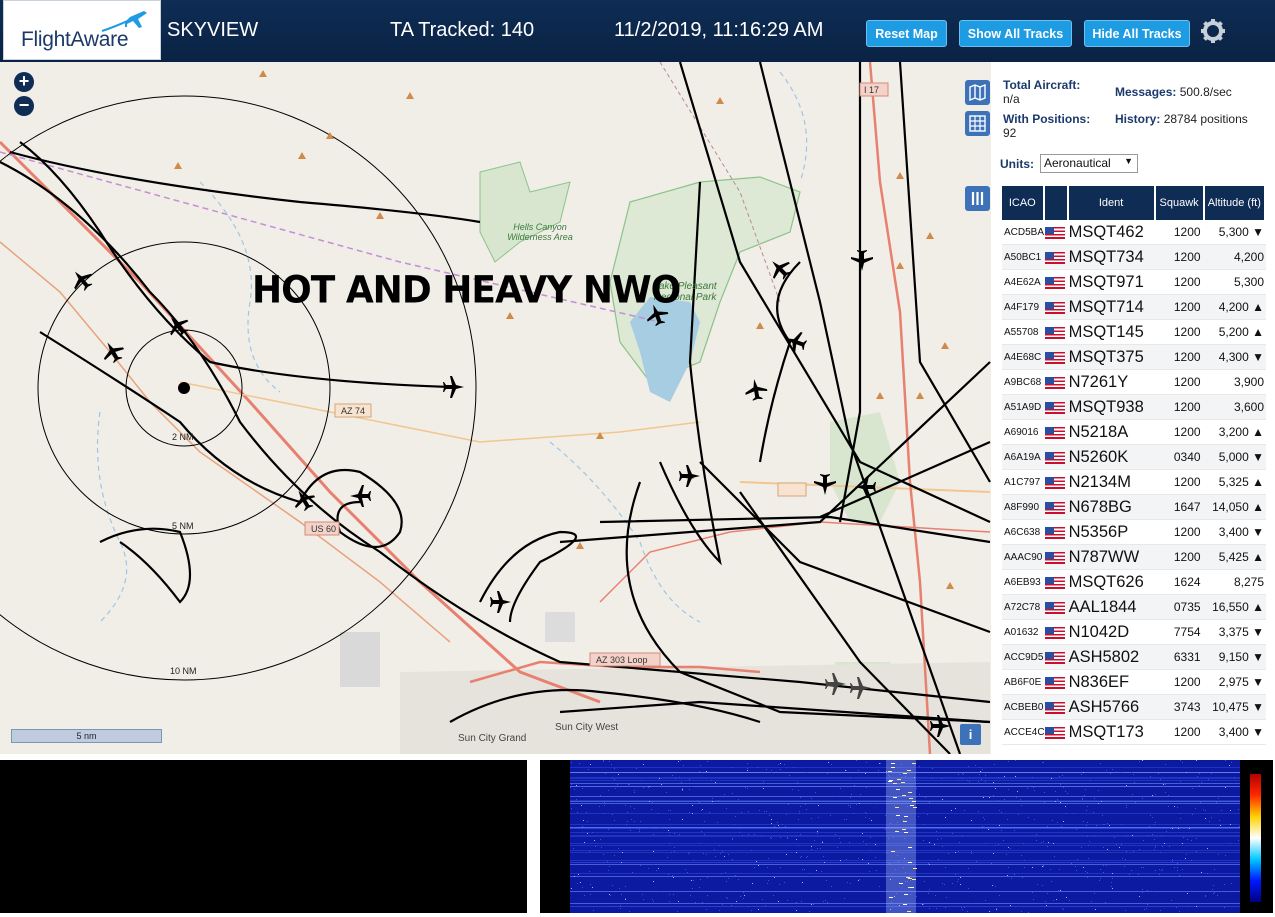  Describe the element at coordinates (1235, 282) in the screenshot. I see `altitude-cell: 5,300` at that location.